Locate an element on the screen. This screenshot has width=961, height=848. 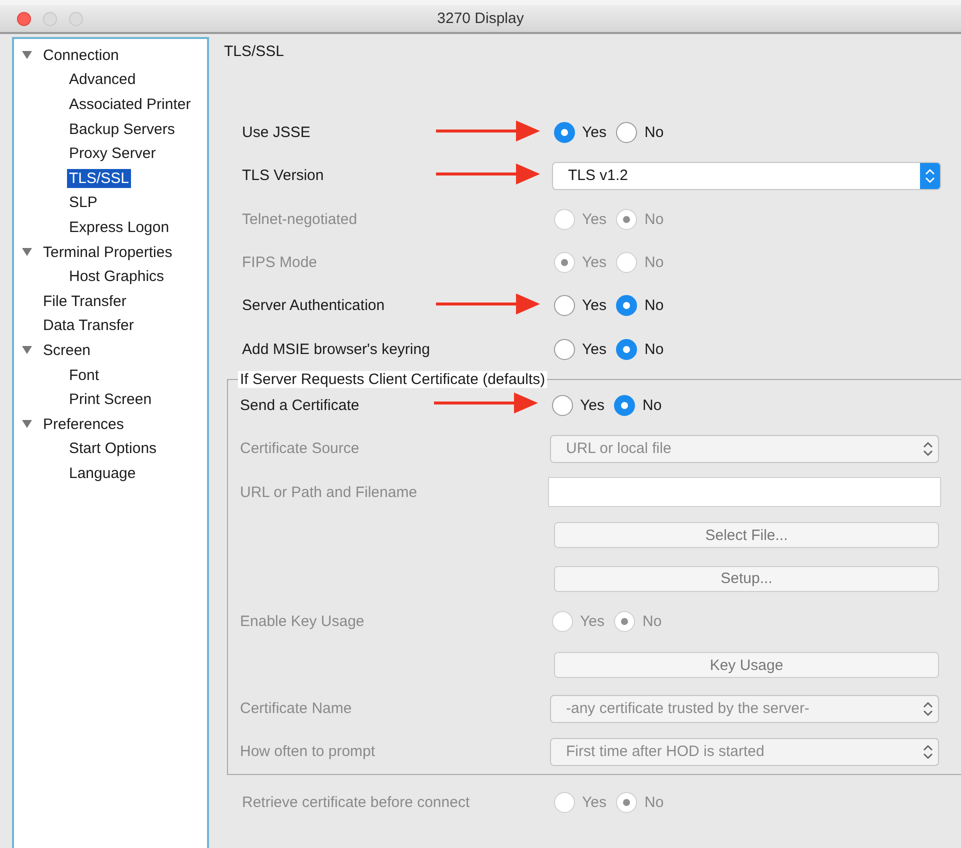
tree-item: Advanced is located at coordinates (102, 80).